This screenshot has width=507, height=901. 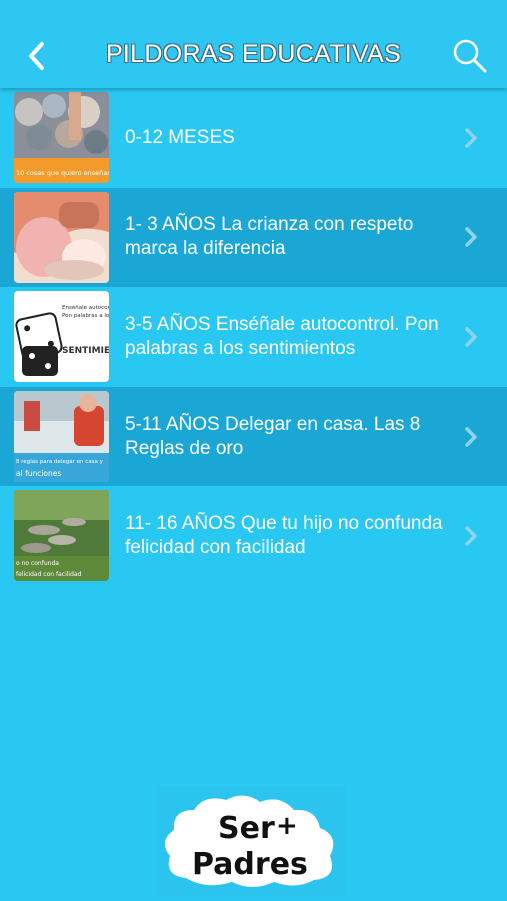 I want to click on search-icon, so click(x=470, y=56).